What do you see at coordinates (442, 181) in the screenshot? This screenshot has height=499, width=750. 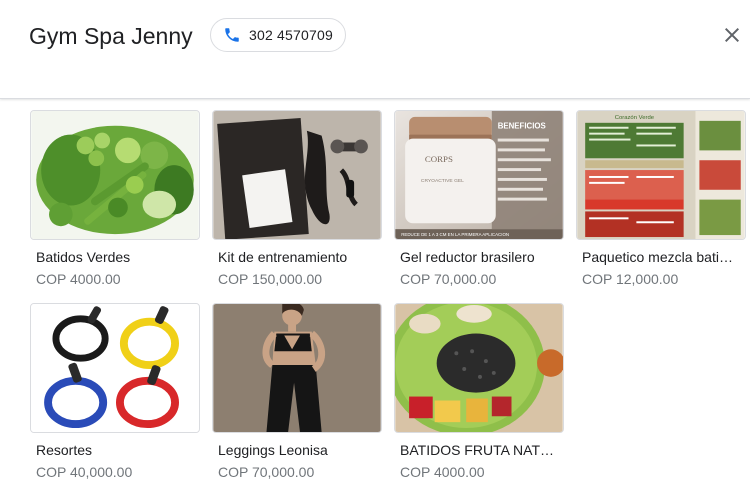 I see `gel-product-text: CRYOACTIVE GEL` at bounding box center [442, 181].